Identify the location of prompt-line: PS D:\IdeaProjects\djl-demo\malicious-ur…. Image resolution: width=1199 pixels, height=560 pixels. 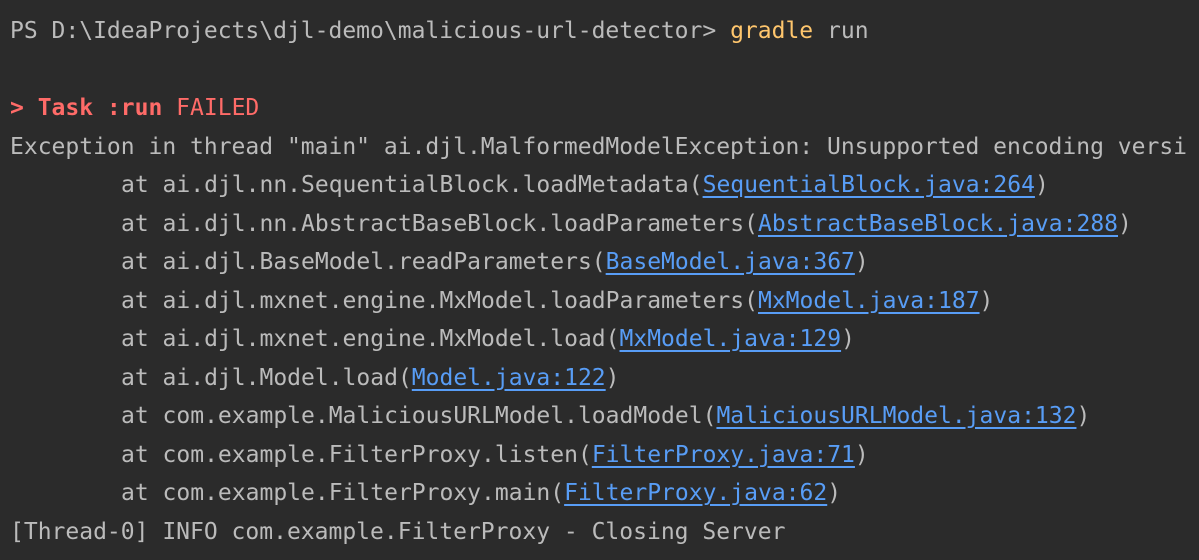
(604, 31).